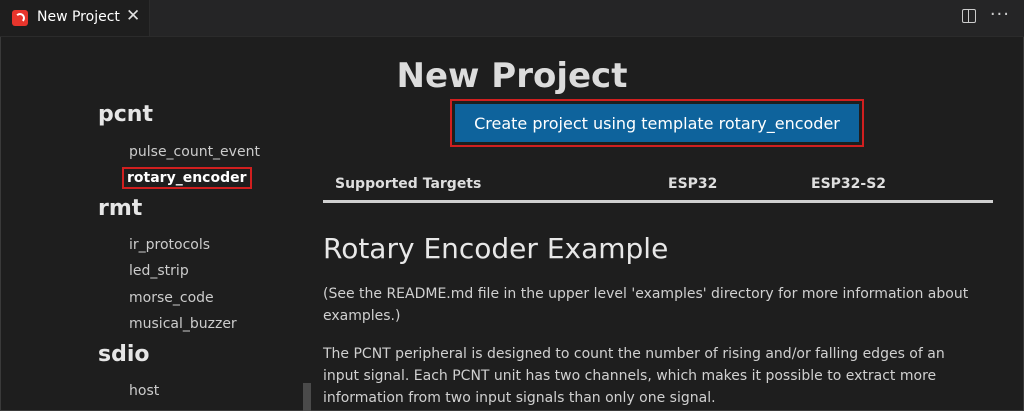  What do you see at coordinates (849, 184) in the screenshot?
I see `target-esp32-s2: ESP32-S2` at bounding box center [849, 184].